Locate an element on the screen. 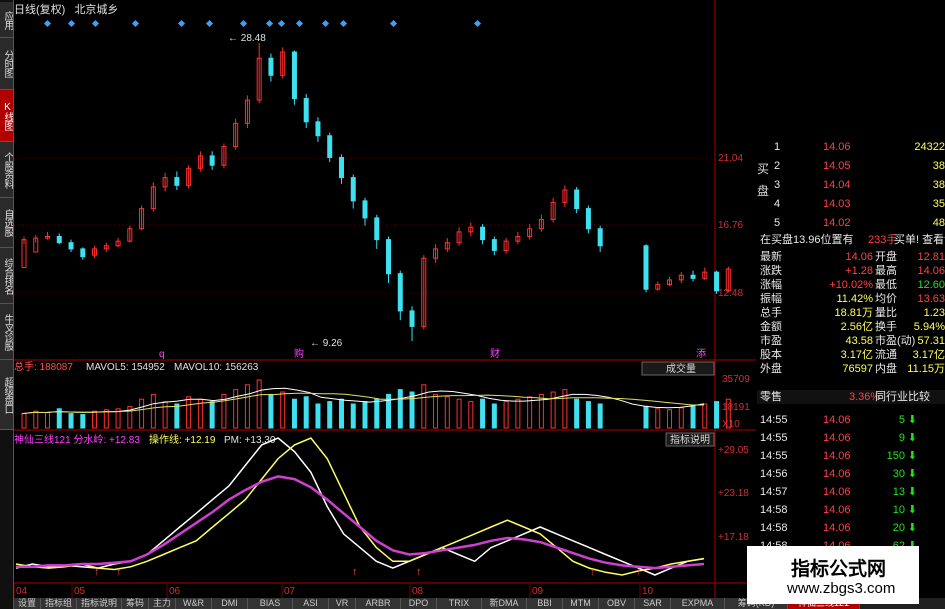  indicator-tab: BBI is located at coordinates (545, 603).